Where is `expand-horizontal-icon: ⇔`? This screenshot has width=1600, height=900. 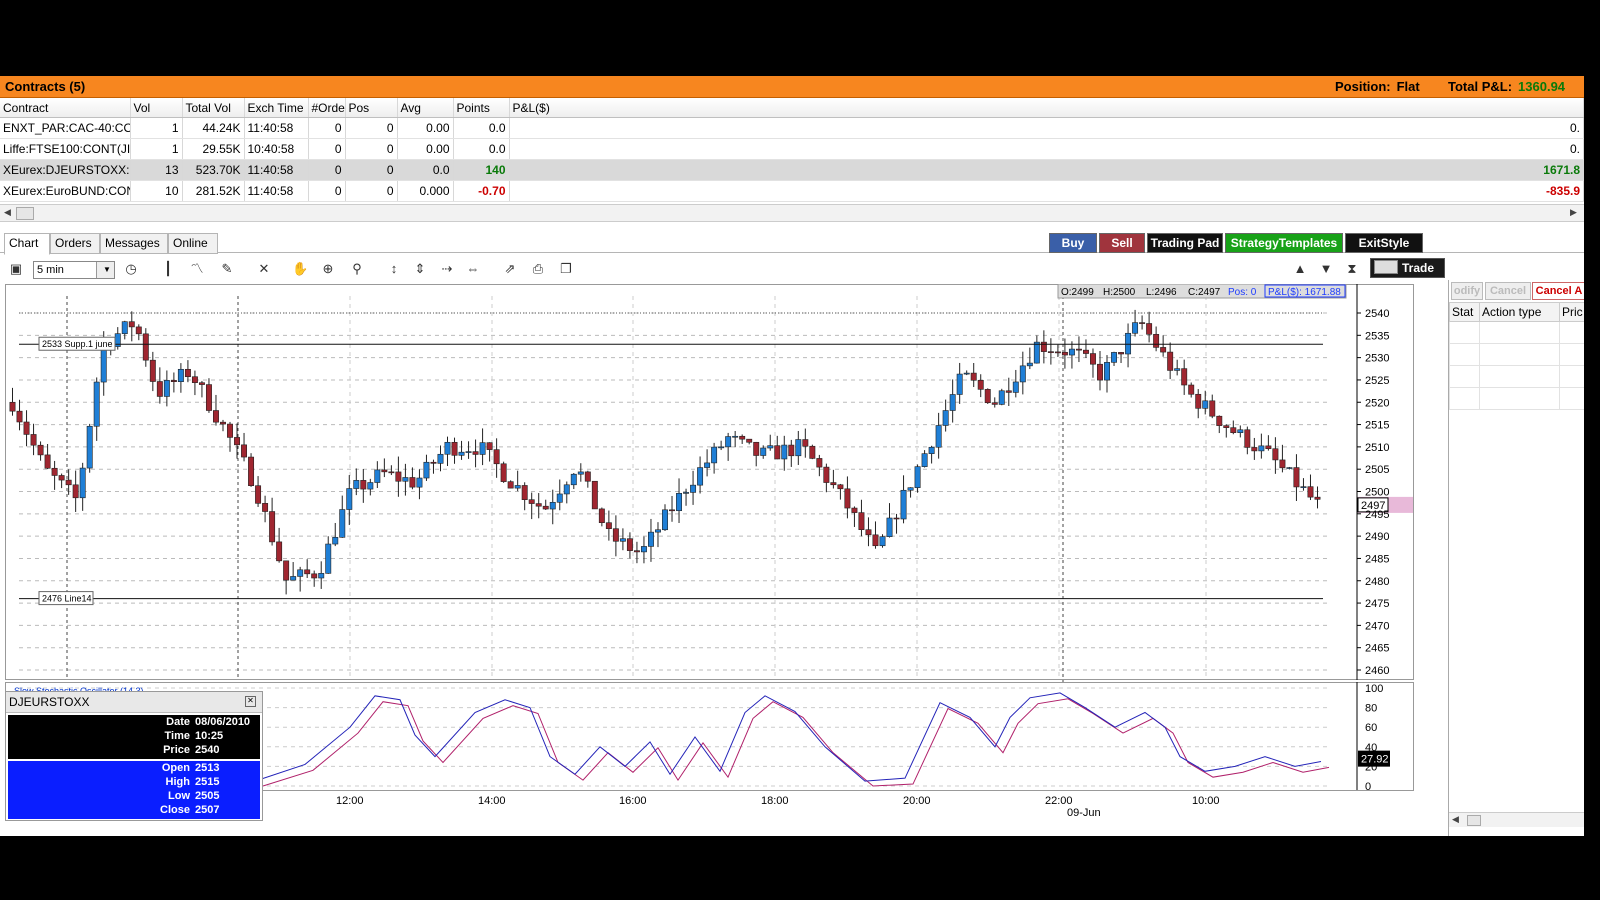
expand-horizontal-icon: ⇔ is located at coordinates (473, 269).